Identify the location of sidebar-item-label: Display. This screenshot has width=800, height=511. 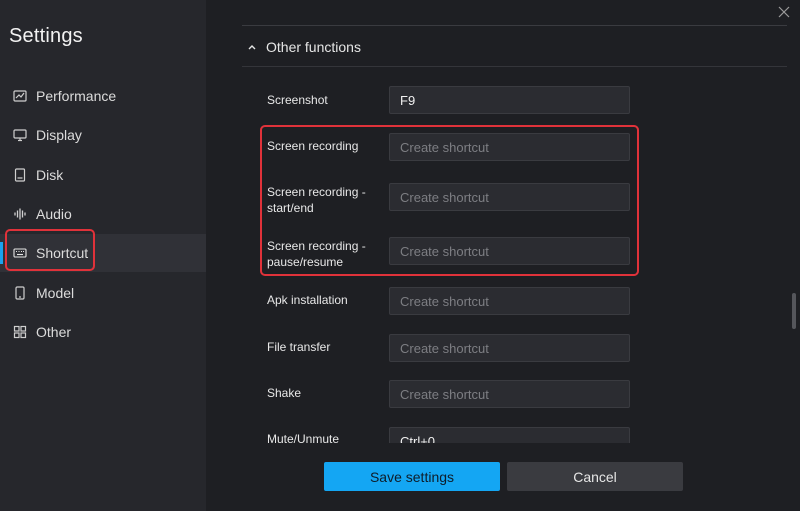
(59, 135).